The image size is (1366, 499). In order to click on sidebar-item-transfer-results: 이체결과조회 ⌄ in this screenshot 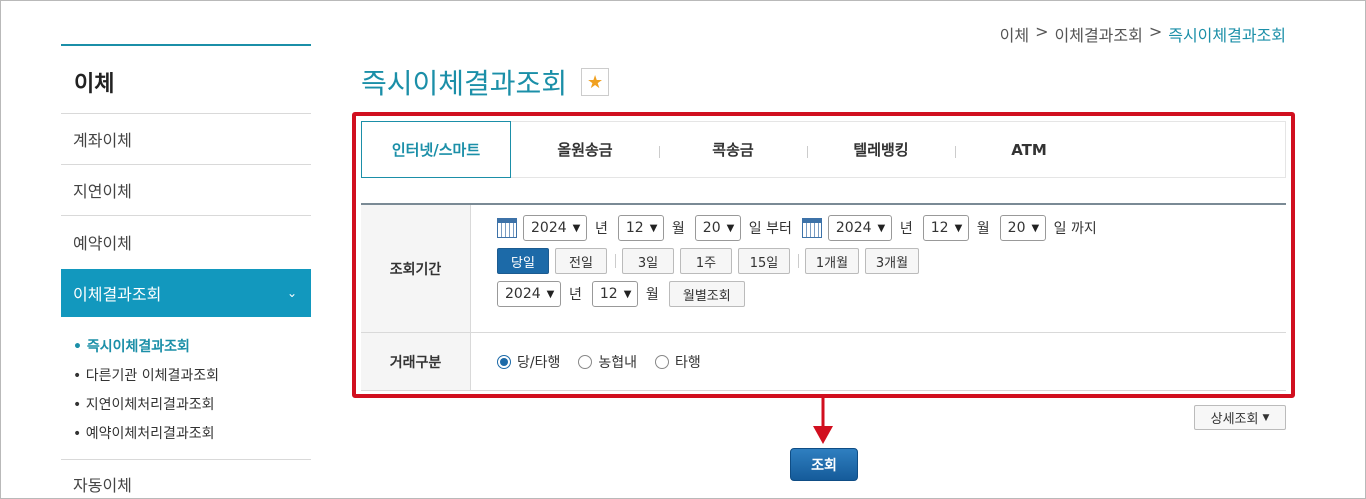, I will do `click(186, 293)`.